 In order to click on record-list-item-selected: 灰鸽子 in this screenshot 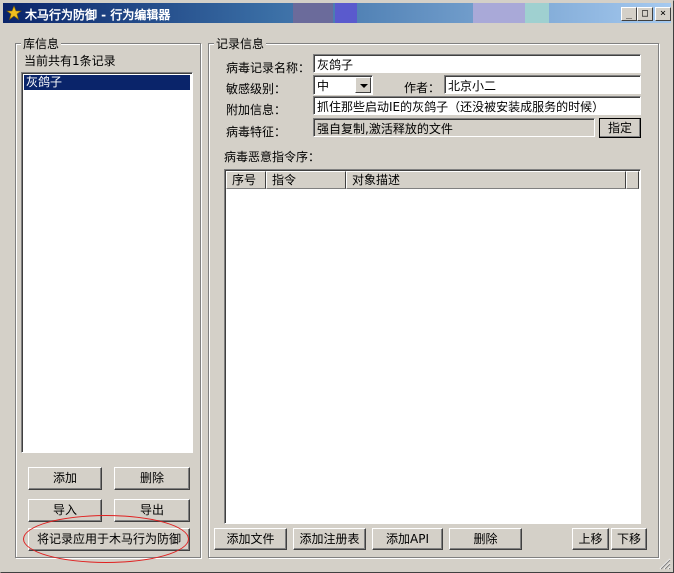, I will do `click(107, 82)`.